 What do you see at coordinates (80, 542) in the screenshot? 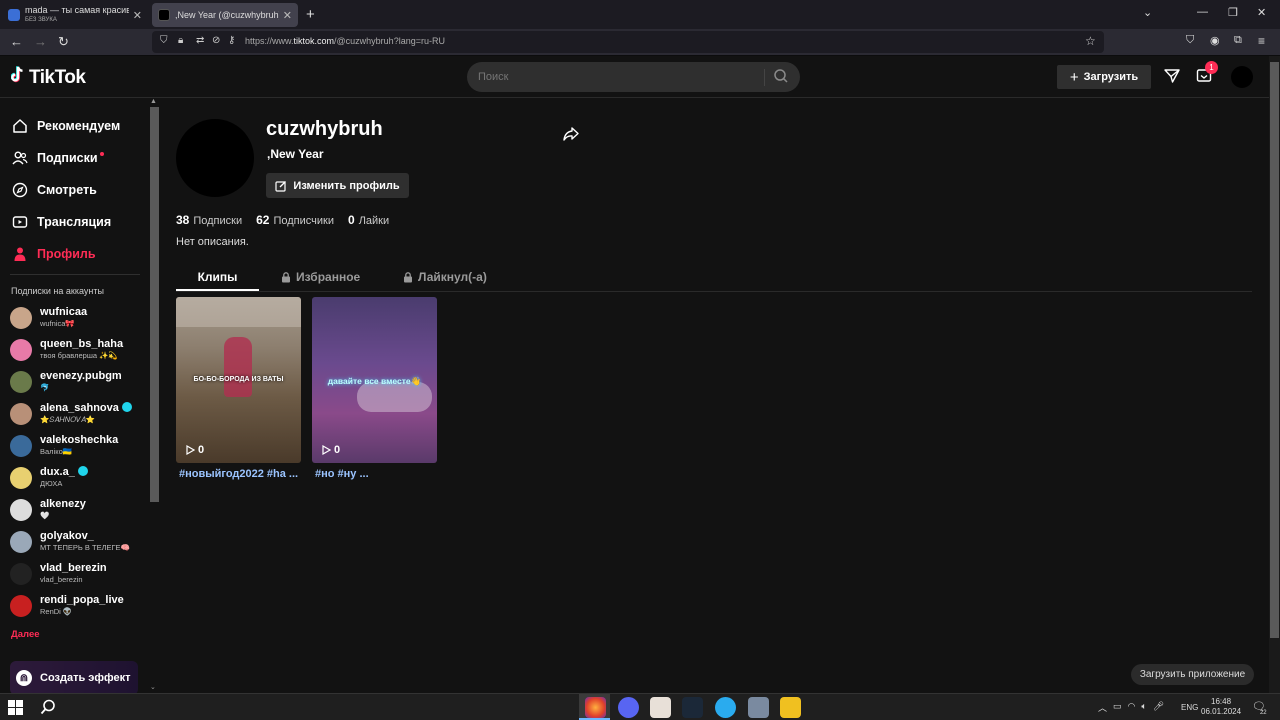
I see `followed-account: golyakov_ МТ ТЕПЕРЬ В ТЕЛЕГЕ🧠` at bounding box center [80, 542].